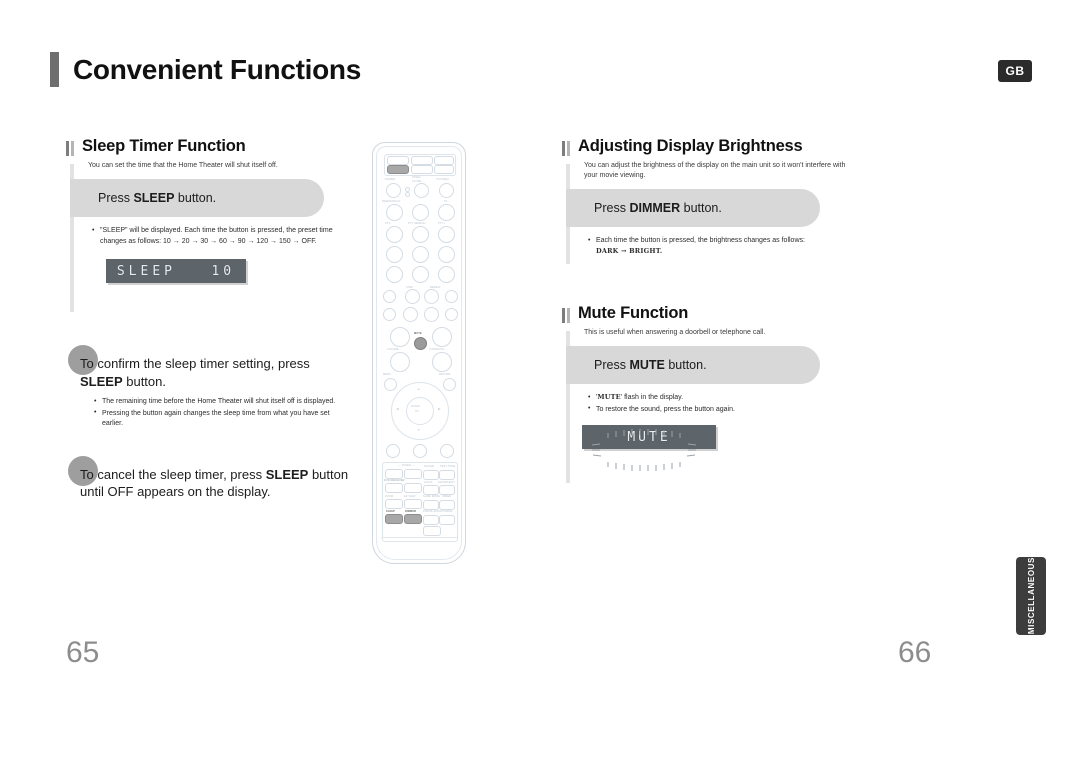 Image resolution: width=1080 pixels, height=763 pixels. I want to click on remote-key-dvd, so click(422, 160).